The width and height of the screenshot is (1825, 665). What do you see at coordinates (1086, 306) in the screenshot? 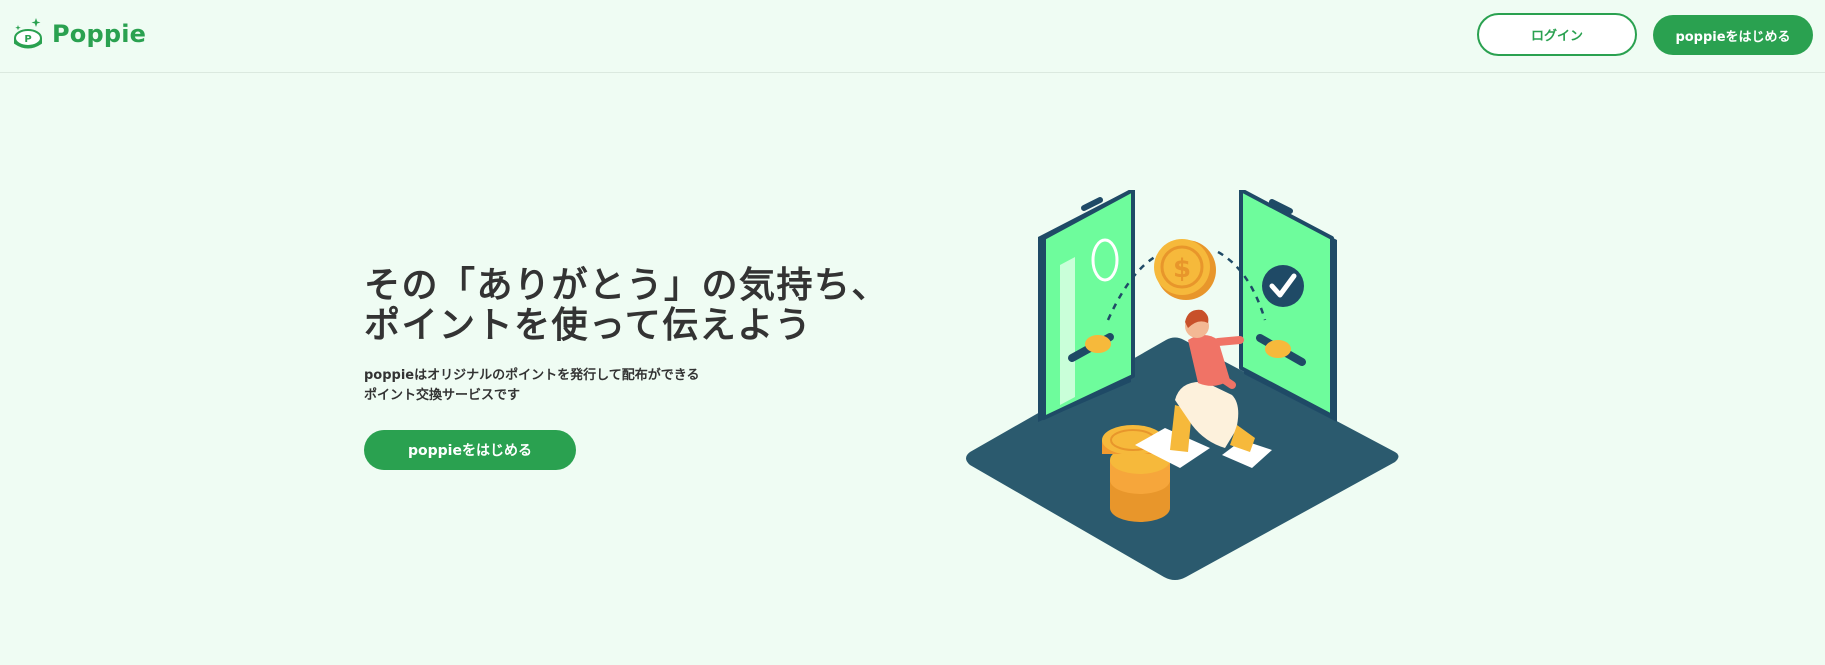
I see `left-phone` at bounding box center [1086, 306].